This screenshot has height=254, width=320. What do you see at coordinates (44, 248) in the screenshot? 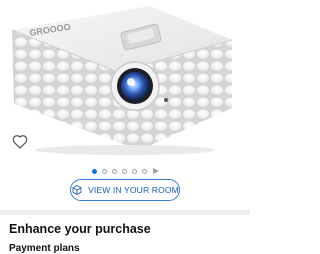
I see `payment-plans-heading: Payment plans` at bounding box center [44, 248].